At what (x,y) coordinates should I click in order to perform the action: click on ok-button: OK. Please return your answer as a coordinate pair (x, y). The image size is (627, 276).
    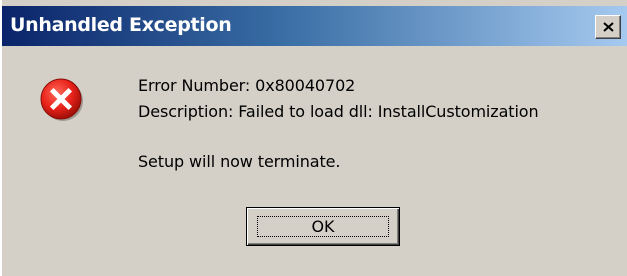
    Looking at the image, I should click on (323, 226).